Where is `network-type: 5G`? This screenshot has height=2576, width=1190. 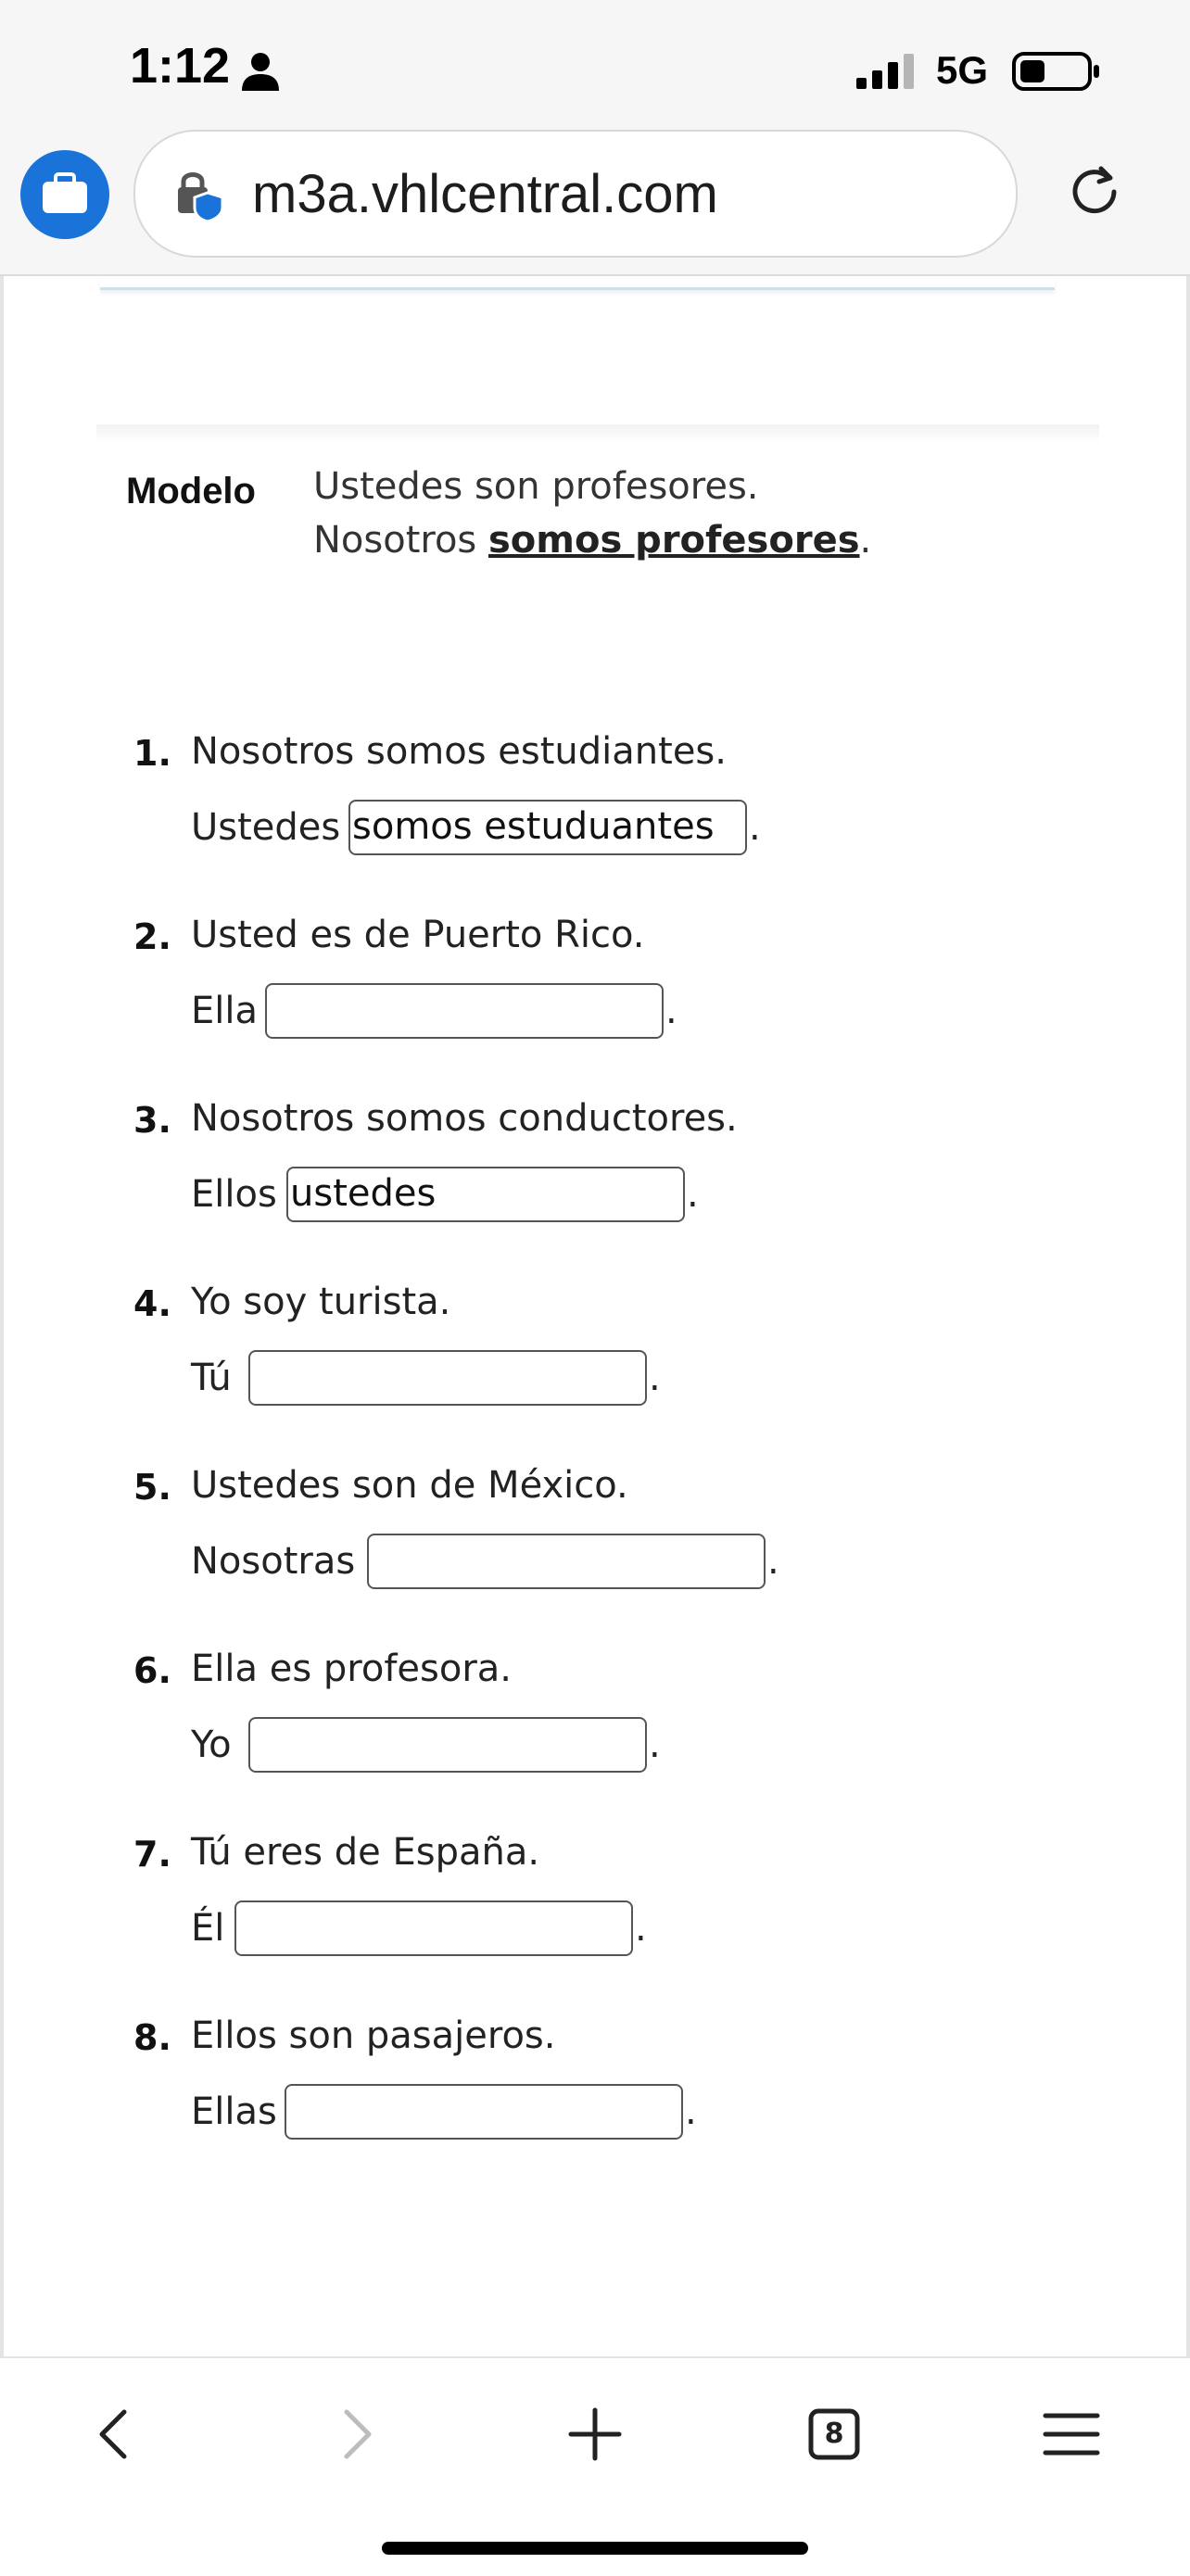
network-type: 5G is located at coordinates (962, 70).